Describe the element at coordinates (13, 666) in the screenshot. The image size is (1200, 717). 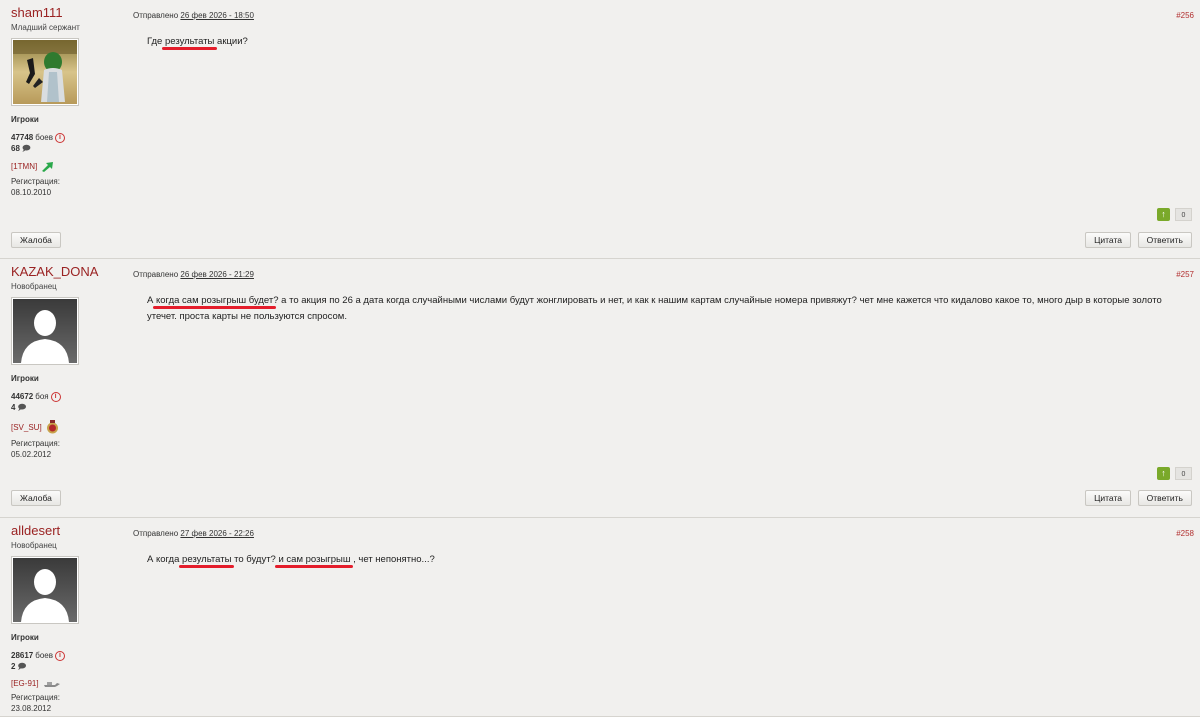
I see `messages-count: 2` at that location.